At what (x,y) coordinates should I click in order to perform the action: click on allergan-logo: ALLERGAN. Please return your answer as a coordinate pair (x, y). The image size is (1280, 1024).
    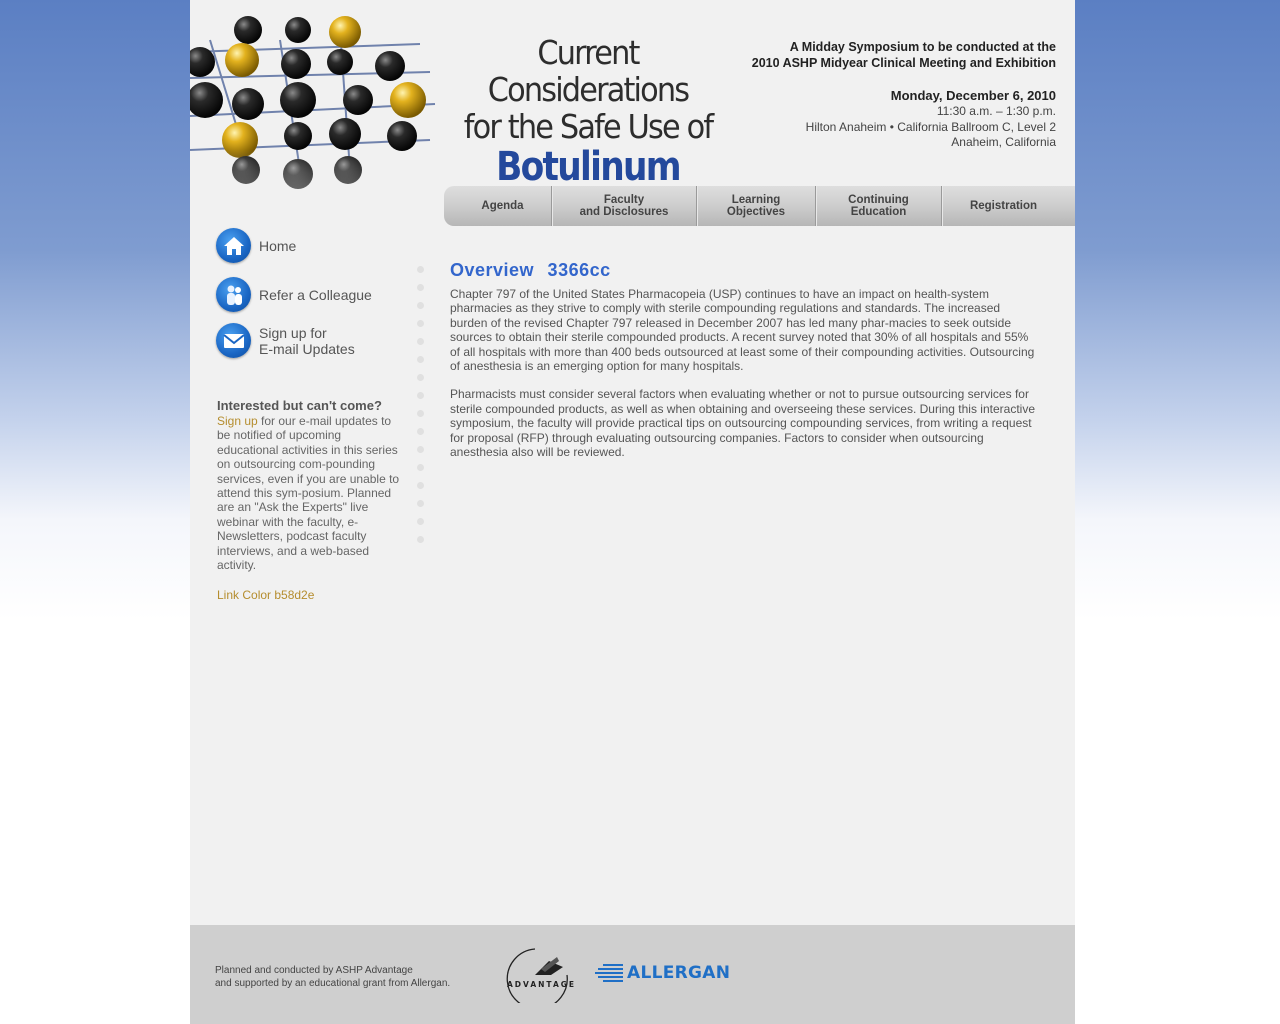
    Looking at the image, I should click on (662, 973).